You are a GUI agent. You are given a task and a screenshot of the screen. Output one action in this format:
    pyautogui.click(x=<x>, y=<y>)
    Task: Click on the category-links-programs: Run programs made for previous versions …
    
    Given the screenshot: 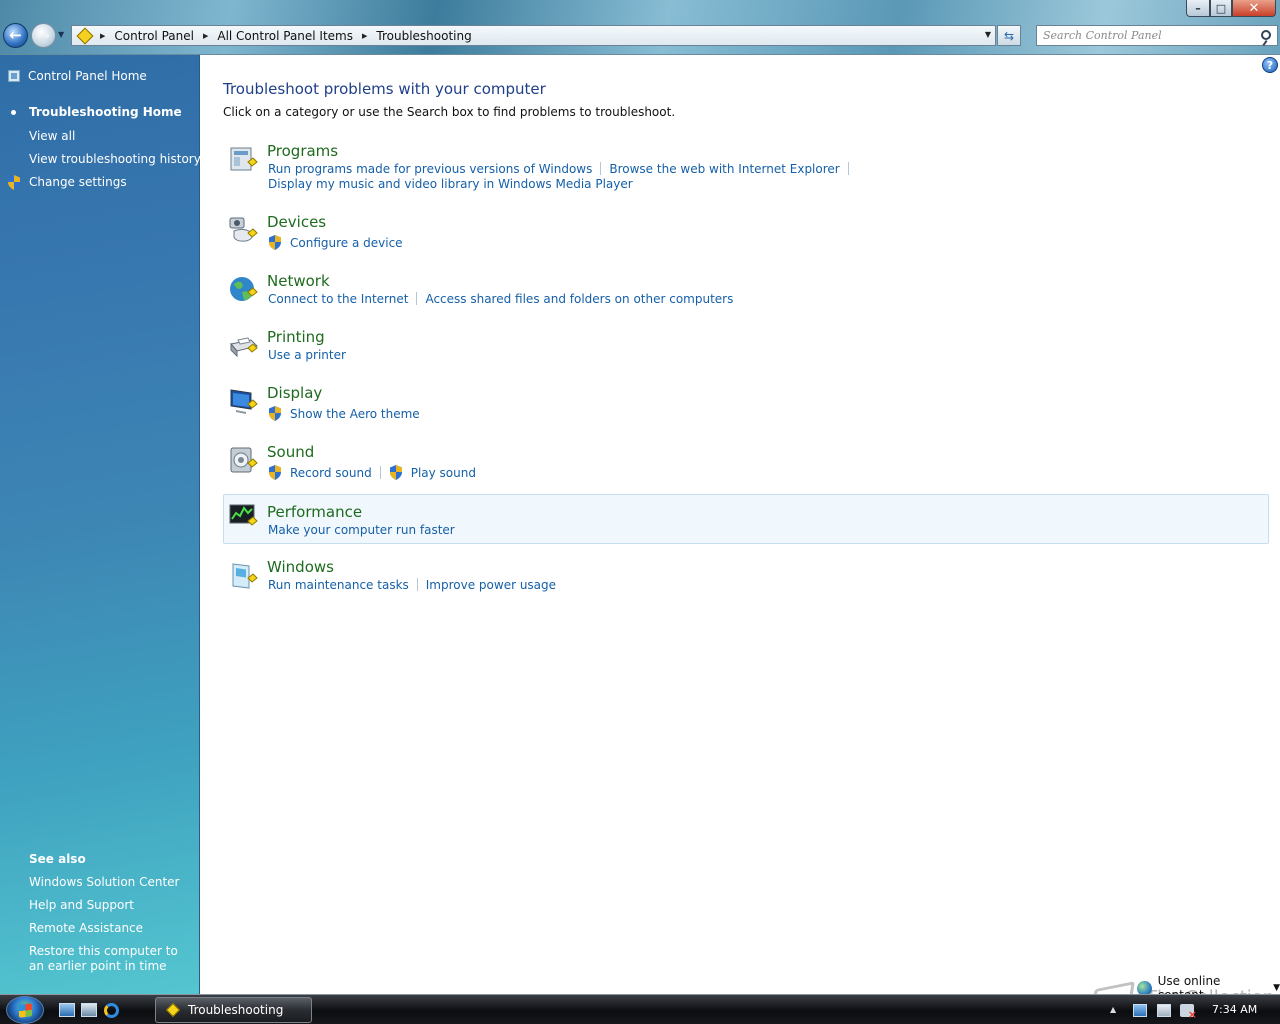 What is the action you would take?
    pyautogui.click(x=758, y=177)
    